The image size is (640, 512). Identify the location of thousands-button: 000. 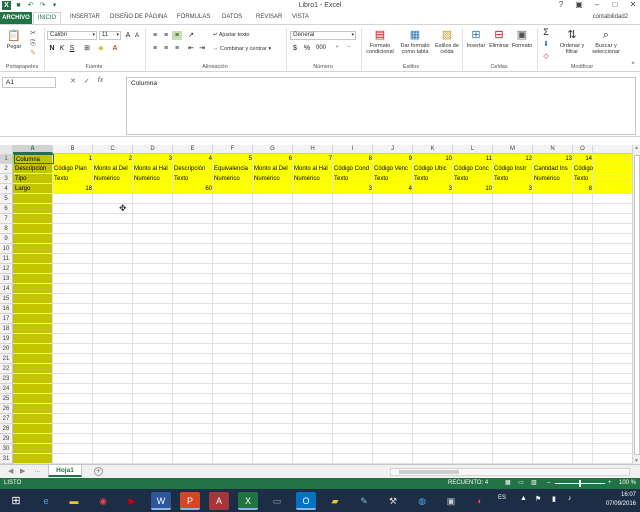
(321, 48).